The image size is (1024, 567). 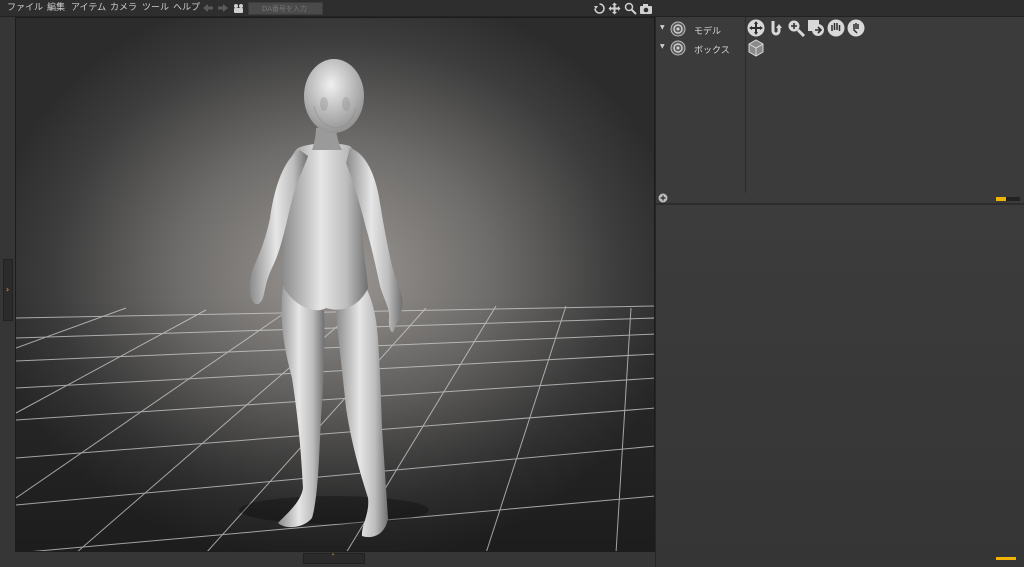 What do you see at coordinates (88, 8) in the screenshot?
I see `menu-item: アイテム` at bounding box center [88, 8].